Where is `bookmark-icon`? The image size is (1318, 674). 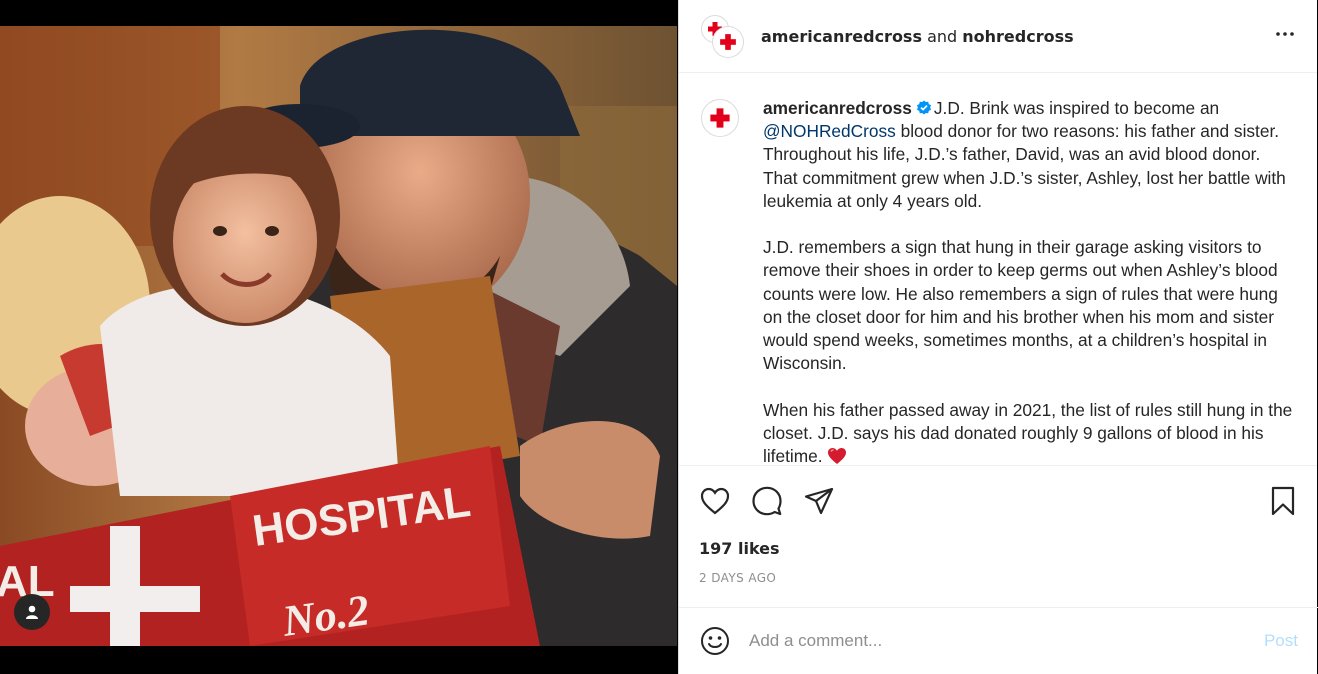 bookmark-icon is located at coordinates (1283, 501).